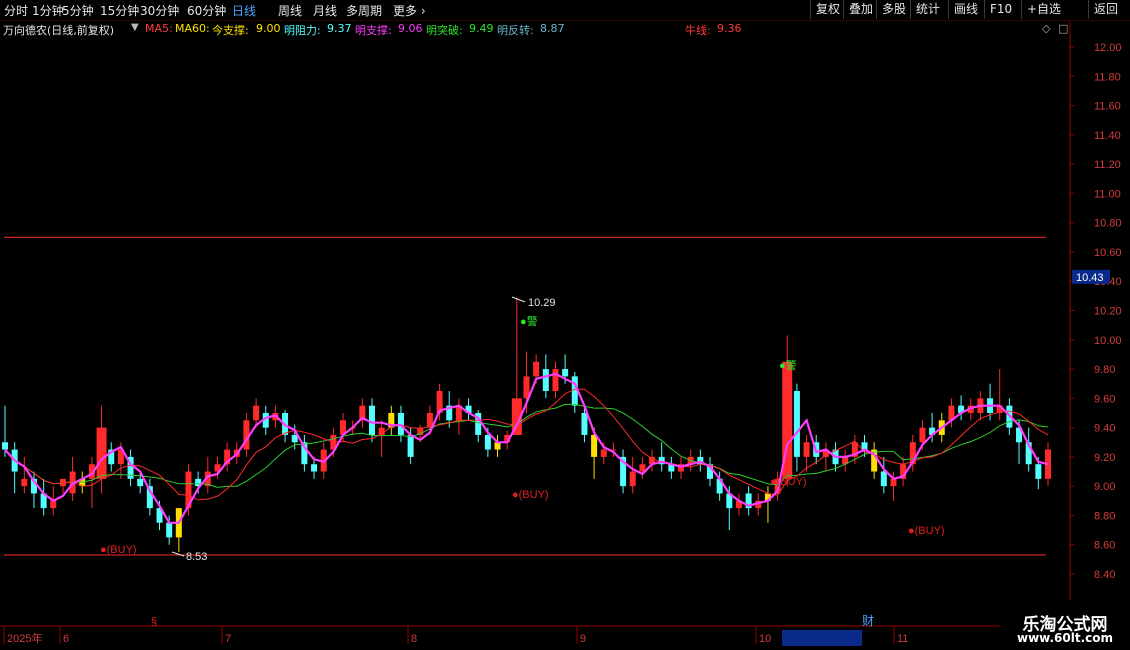 The image size is (1130, 650). I want to click on tab-6: 日线, so click(244, 10).